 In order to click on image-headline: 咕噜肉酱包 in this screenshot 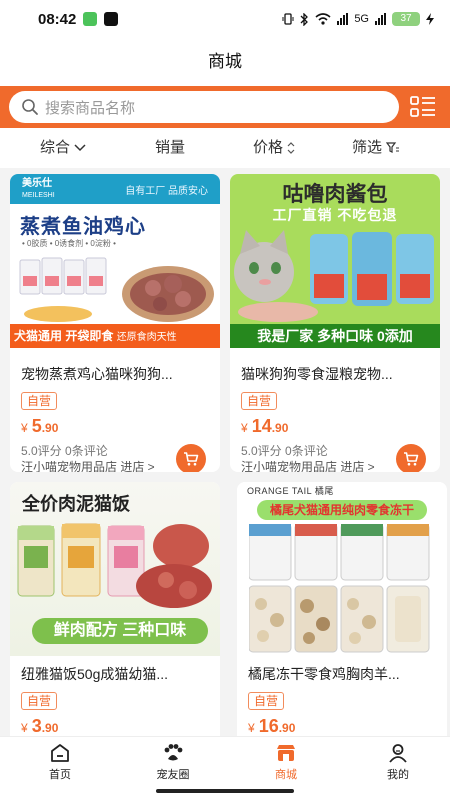, I will do `click(335, 194)`.